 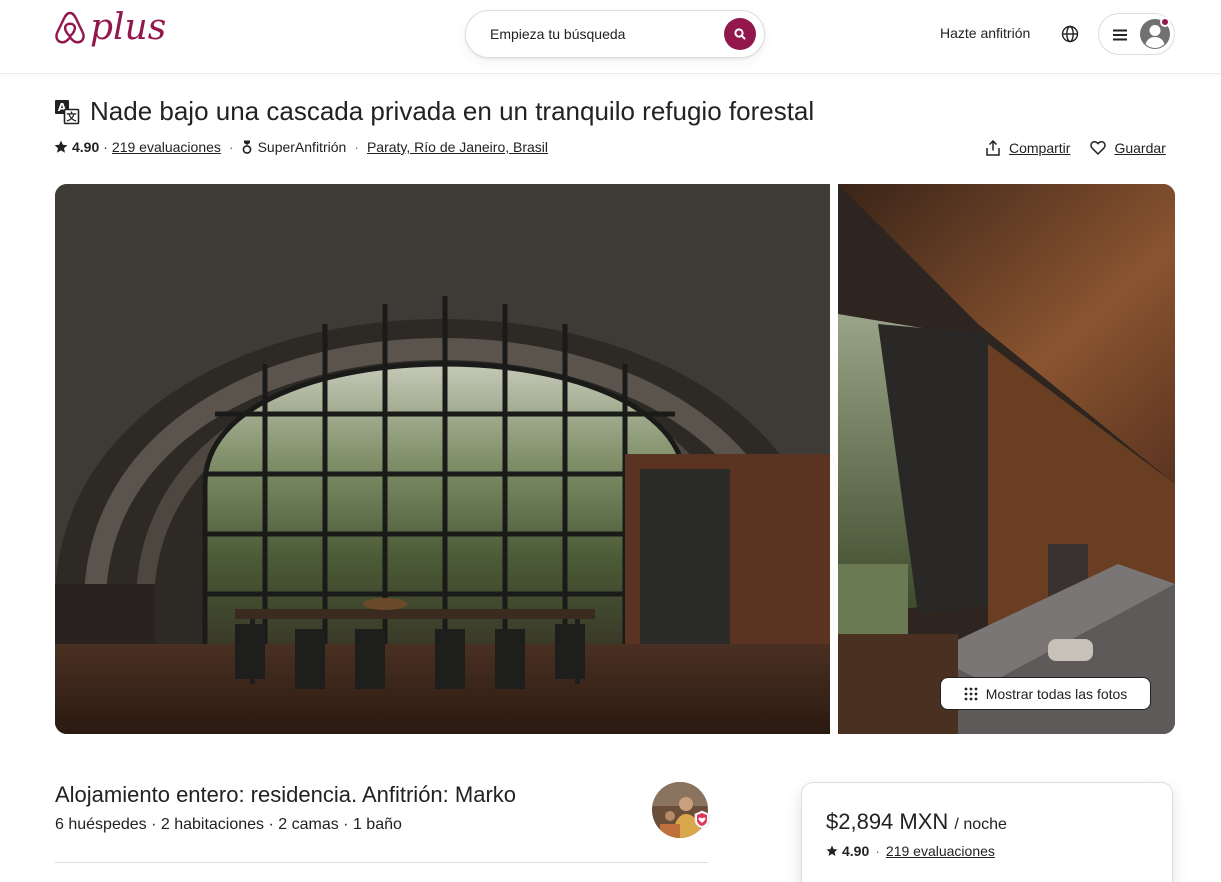 I want to click on rating-value: 4.90, so click(x=86, y=147).